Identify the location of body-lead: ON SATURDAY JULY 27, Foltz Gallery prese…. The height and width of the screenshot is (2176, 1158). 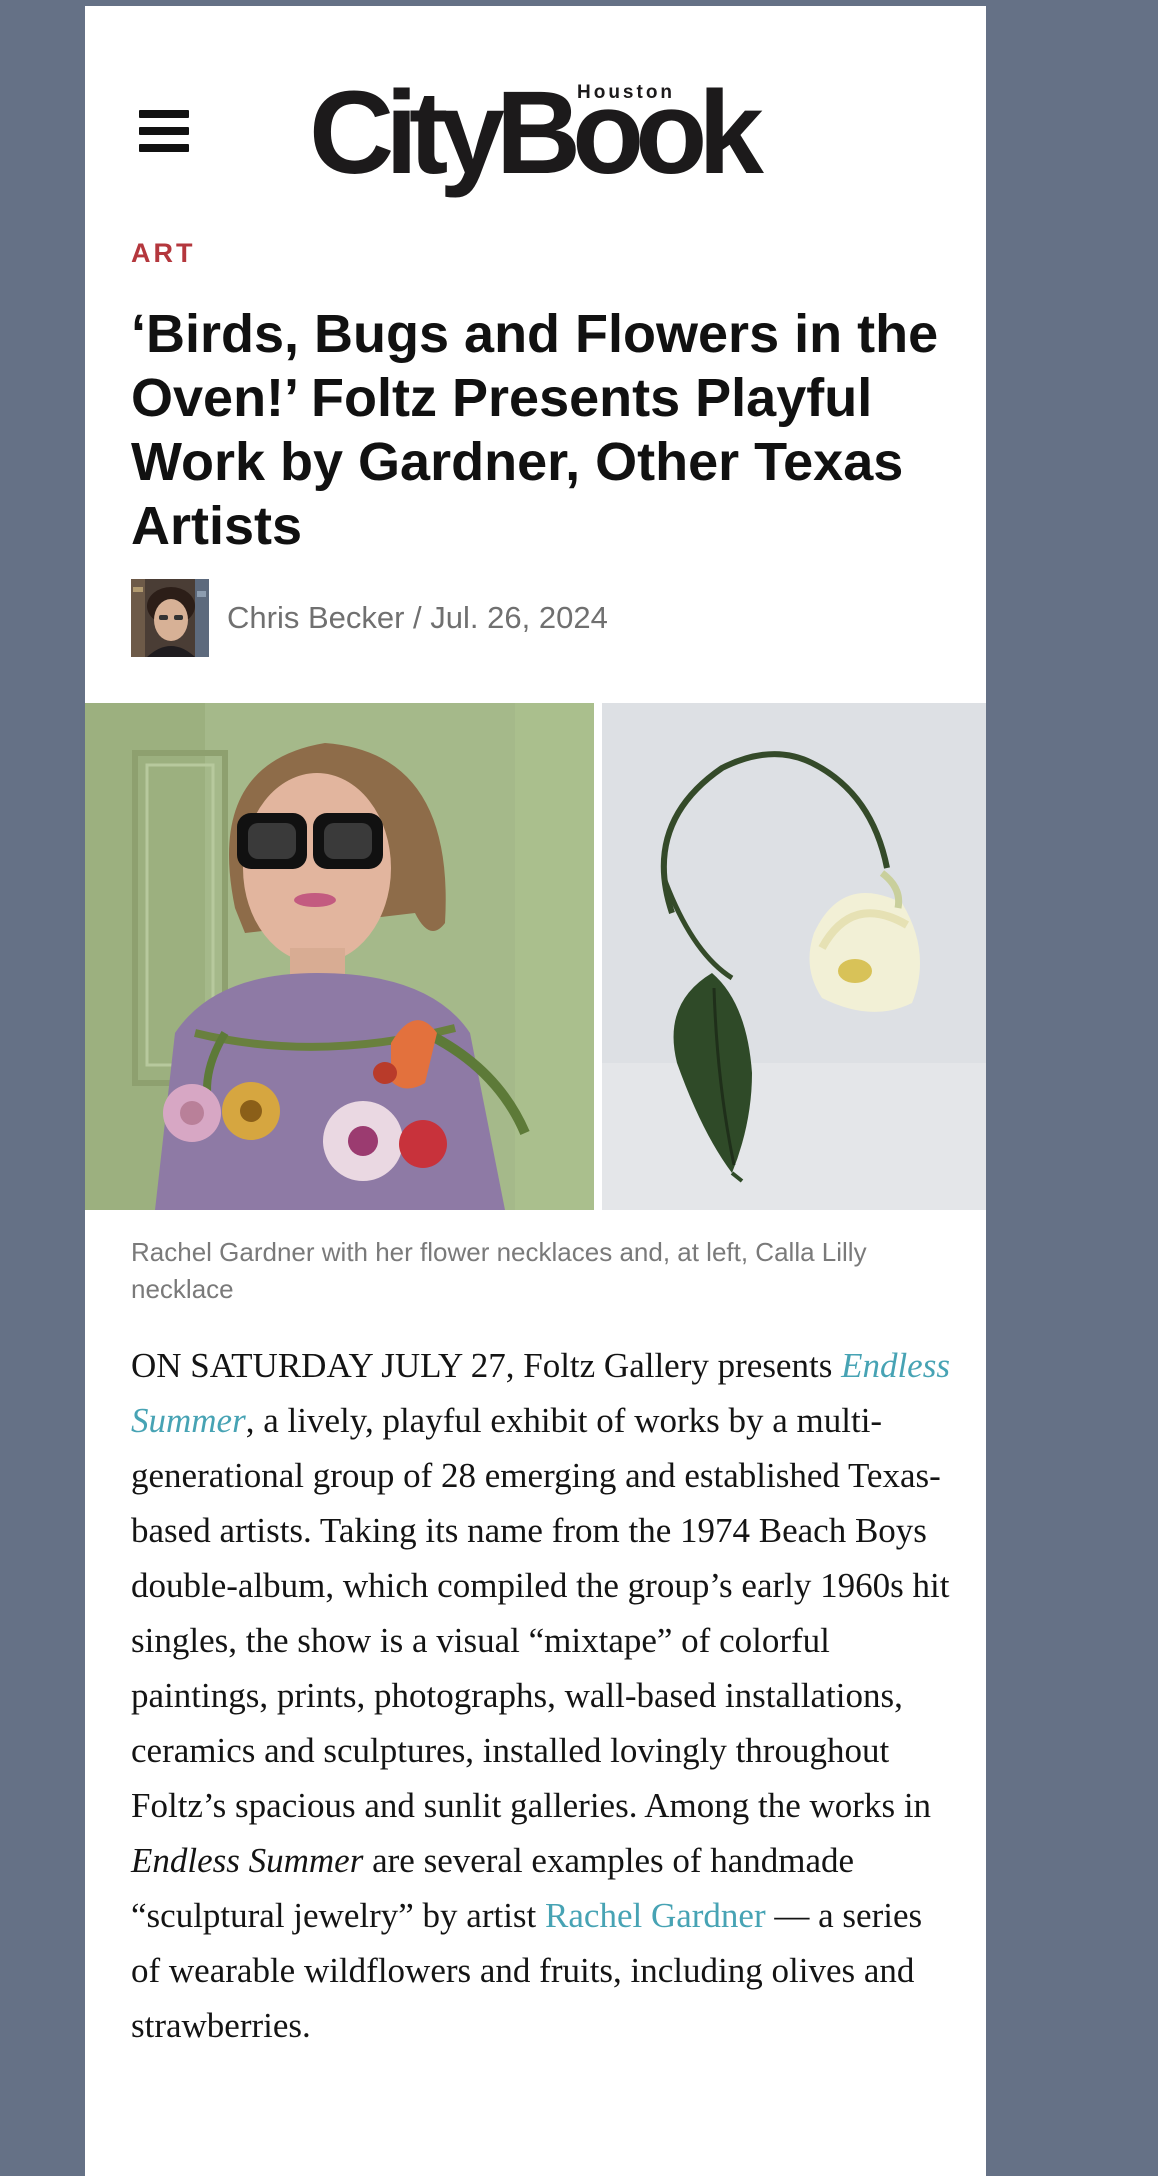
(486, 1365).